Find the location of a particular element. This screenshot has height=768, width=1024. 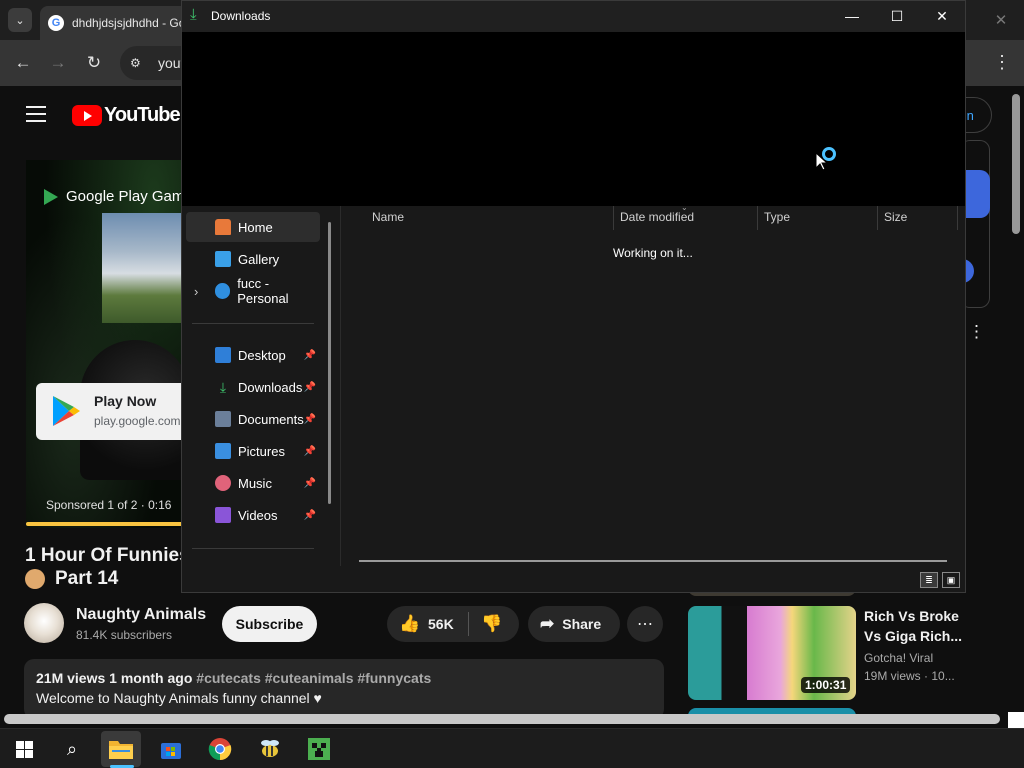

youtube-logo: YouTube is located at coordinates (126, 115).